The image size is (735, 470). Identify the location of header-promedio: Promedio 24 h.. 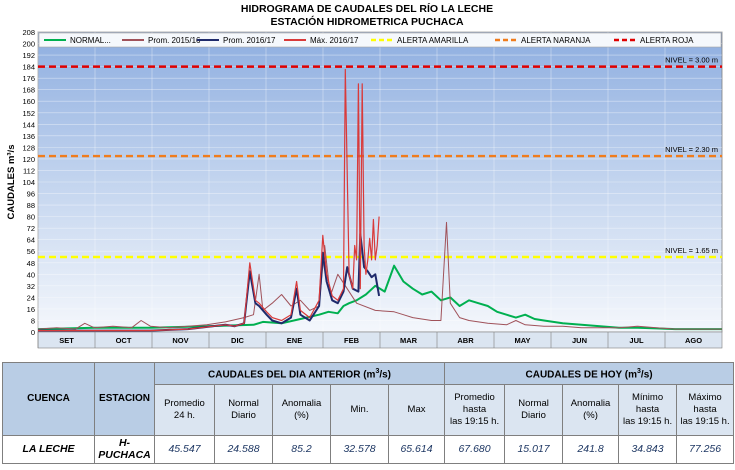
(184, 410).